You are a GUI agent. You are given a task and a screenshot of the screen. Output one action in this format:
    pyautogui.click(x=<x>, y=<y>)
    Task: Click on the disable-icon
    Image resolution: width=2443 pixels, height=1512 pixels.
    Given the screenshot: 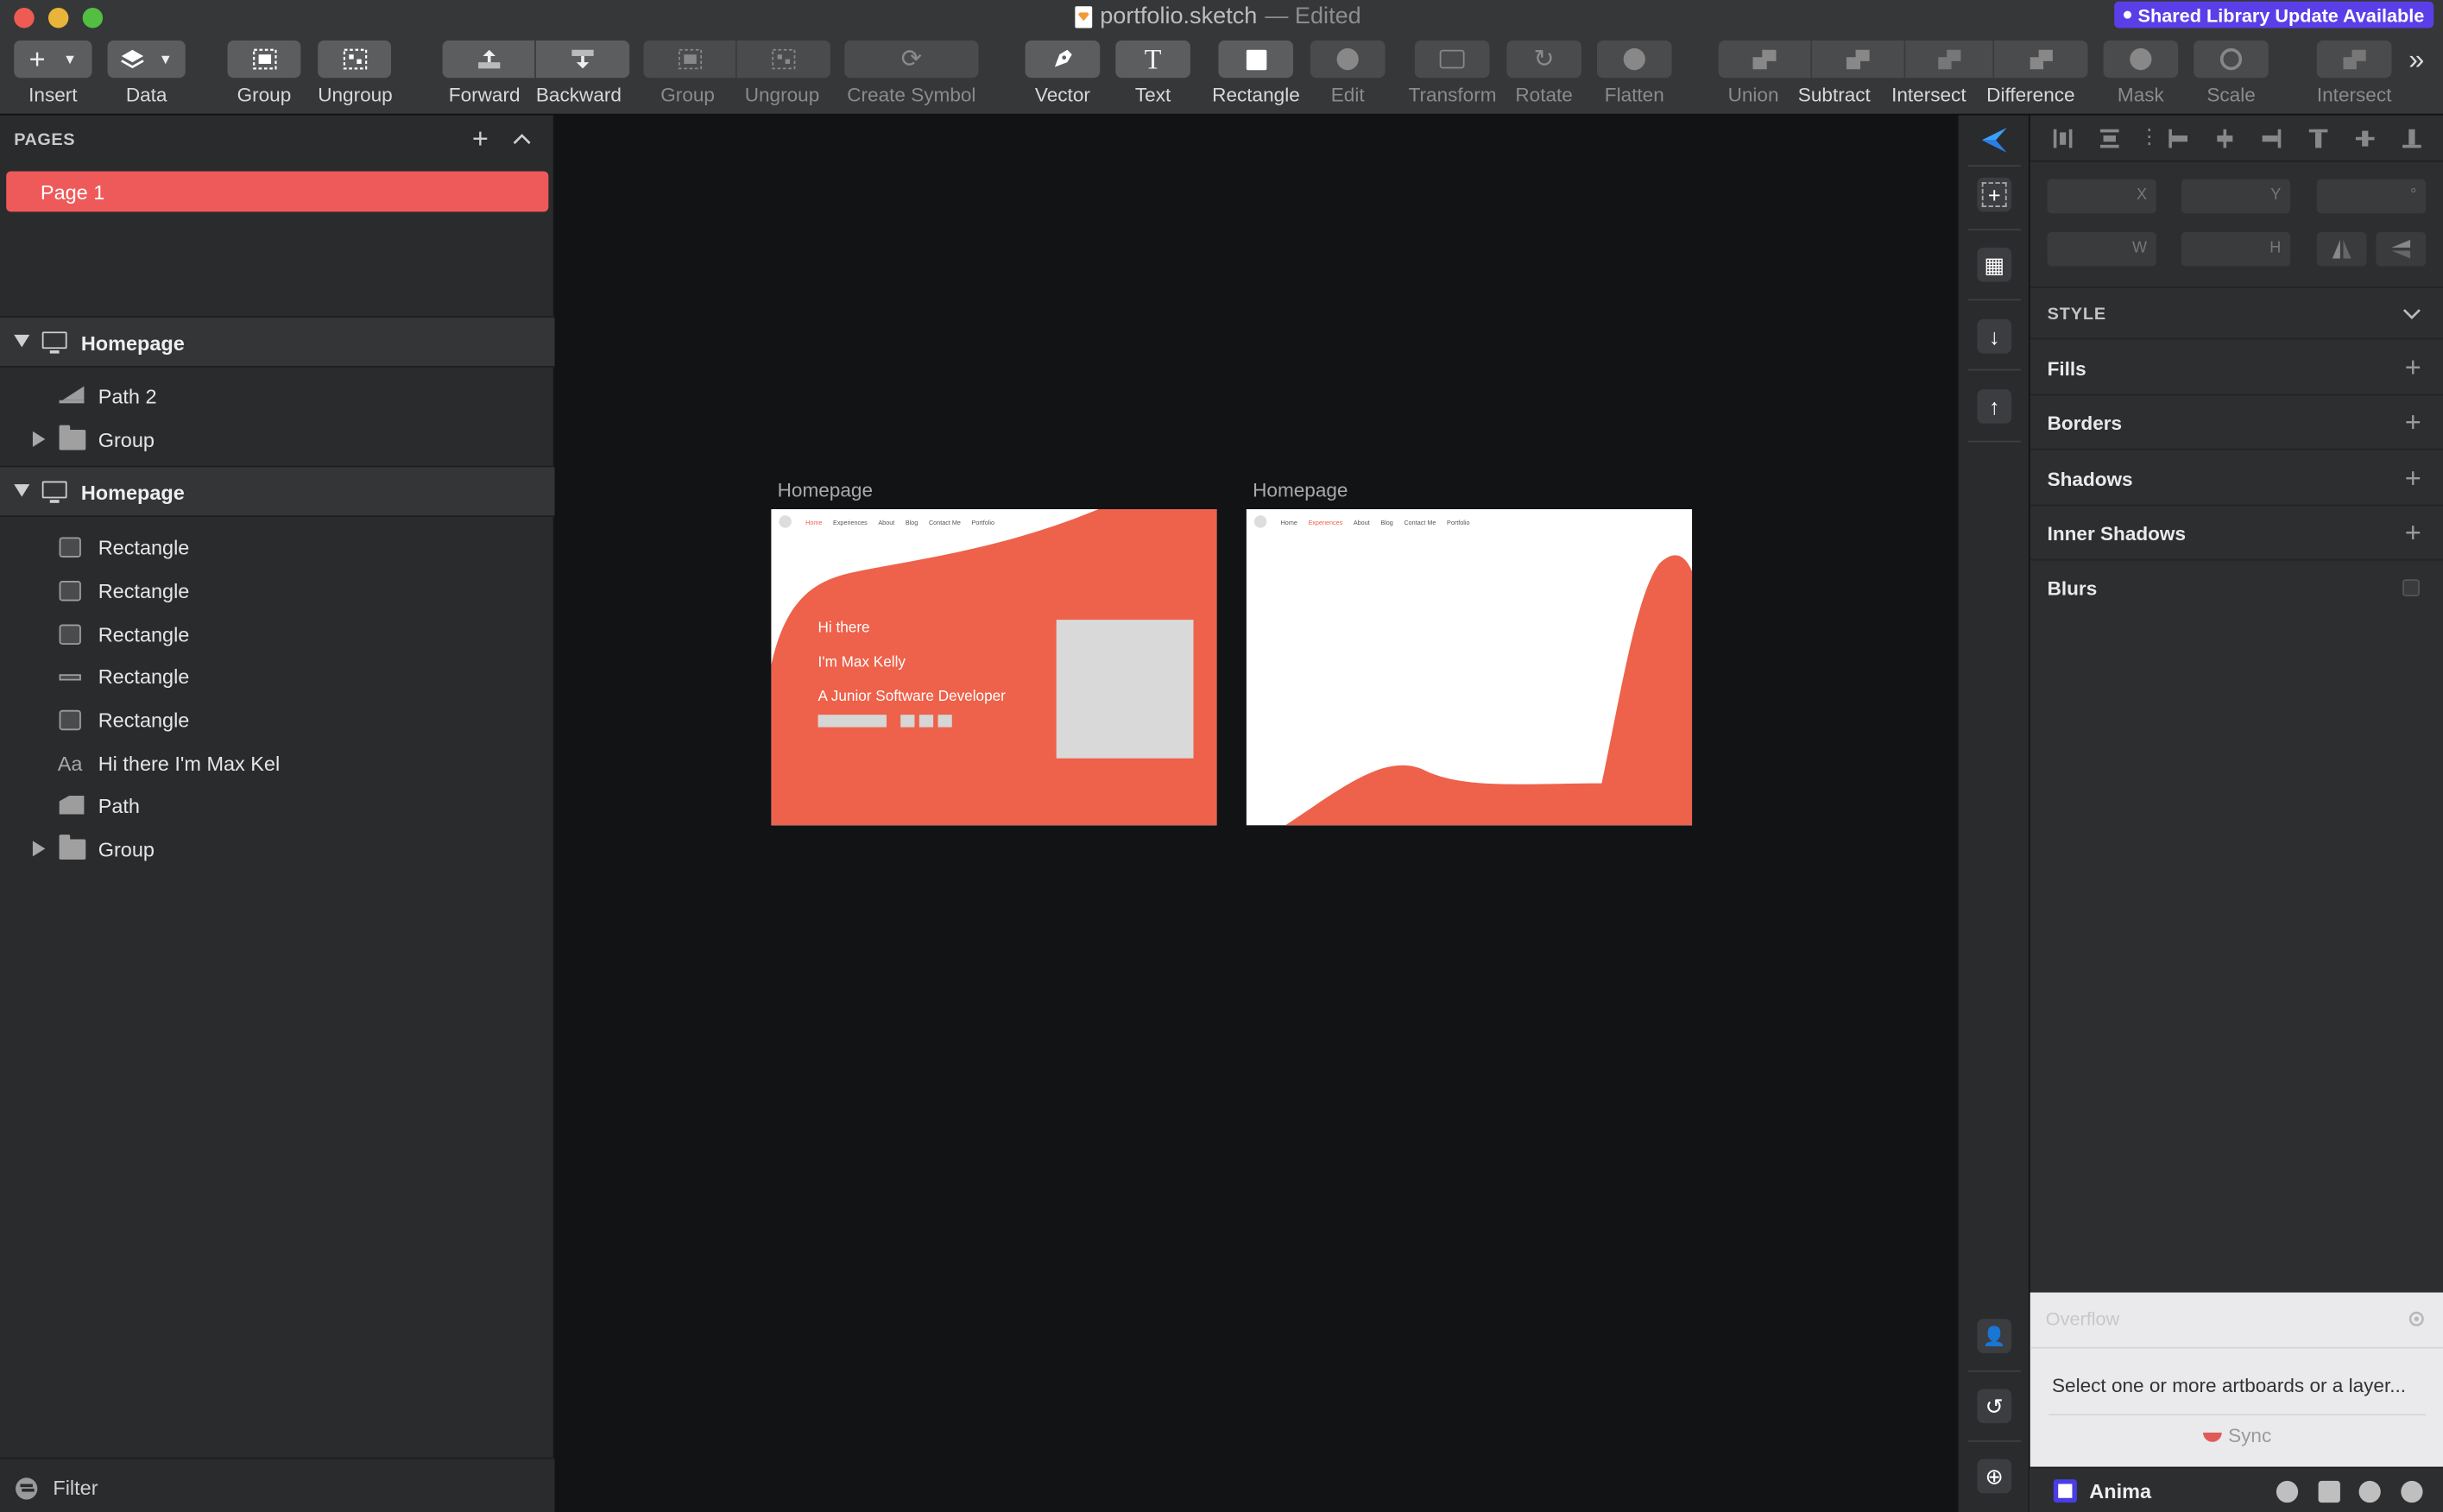 What is the action you would take?
    pyautogui.click(x=2412, y=1491)
    